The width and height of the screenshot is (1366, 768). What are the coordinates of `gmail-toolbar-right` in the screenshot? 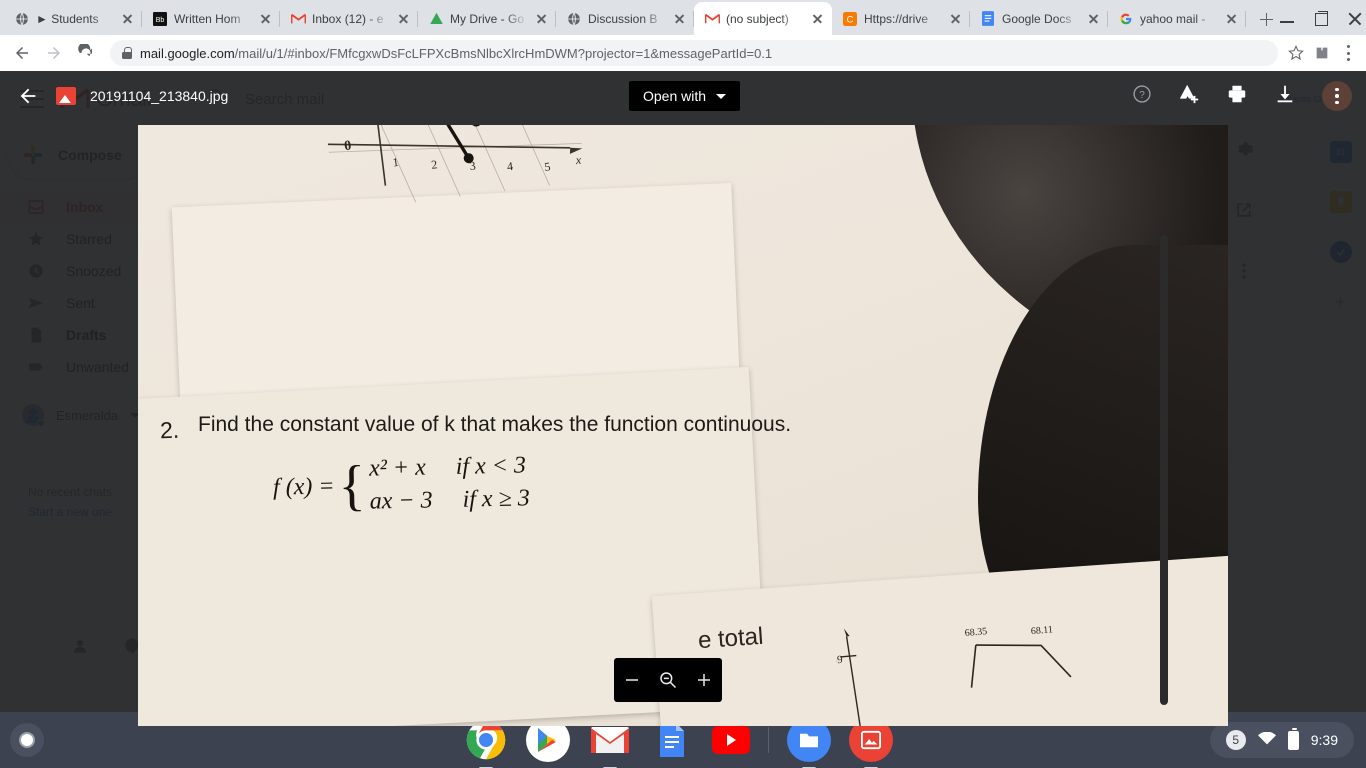 It's located at (1244, 212).